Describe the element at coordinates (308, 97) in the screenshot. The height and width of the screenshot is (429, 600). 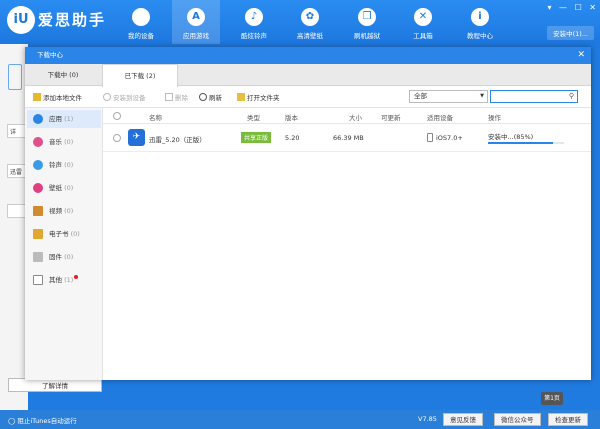
I see `toolbar: 添加本地文件 安装到设备 删除 刷新 打开文件夹 全部 ▼ ⚲` at that location.